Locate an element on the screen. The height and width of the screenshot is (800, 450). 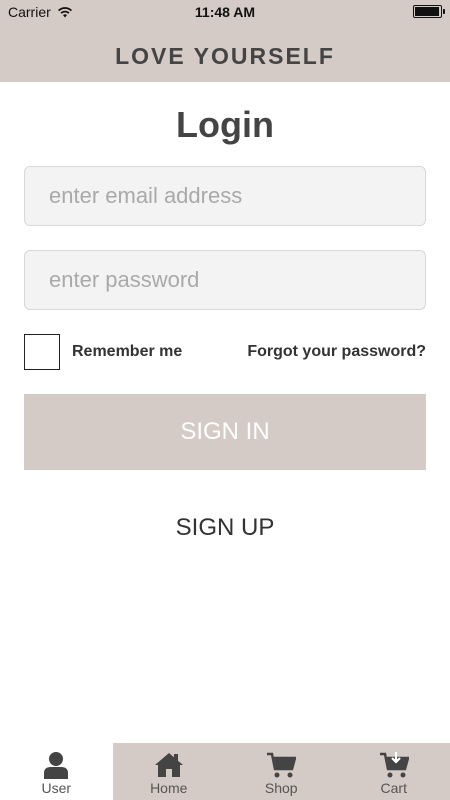
cart-icon is located at coordinates (282, 765).